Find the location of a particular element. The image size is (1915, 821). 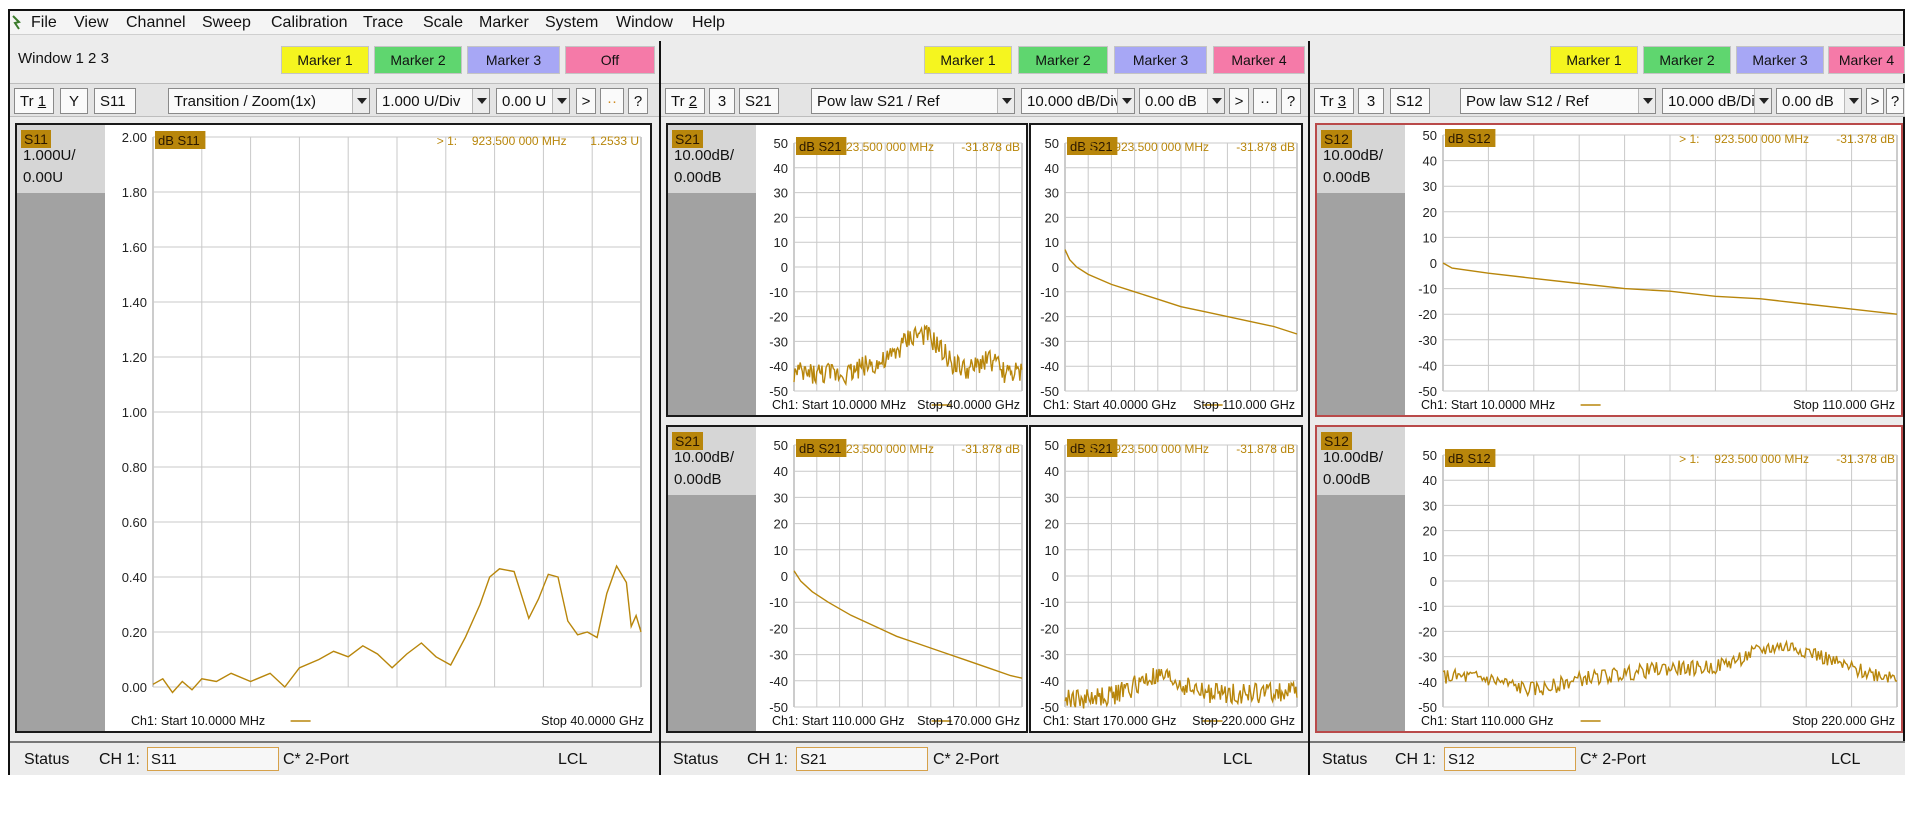

menu-calibration: Calibration is located at coordinates (309, 23).